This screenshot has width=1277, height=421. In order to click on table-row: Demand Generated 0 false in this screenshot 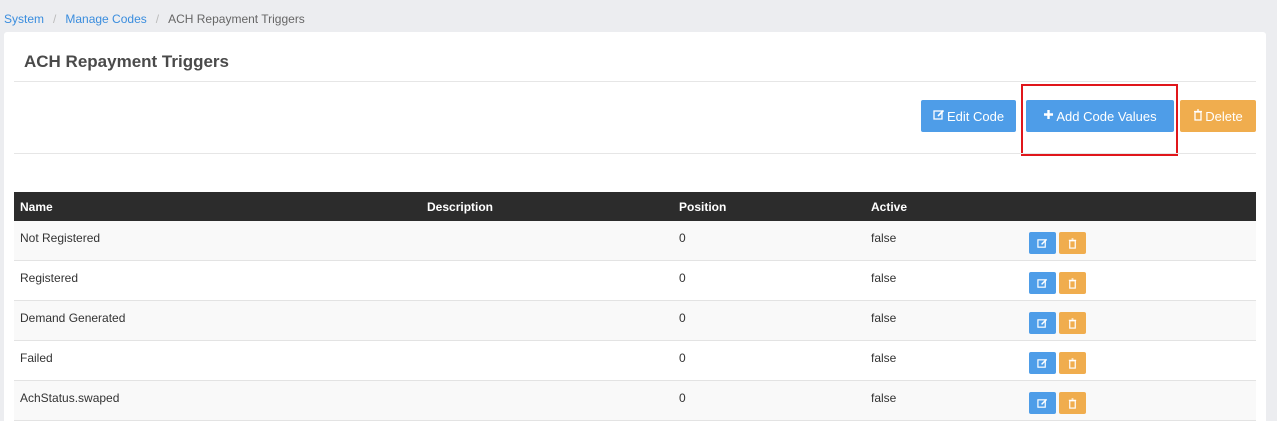, I will do `click(635, 321)`.